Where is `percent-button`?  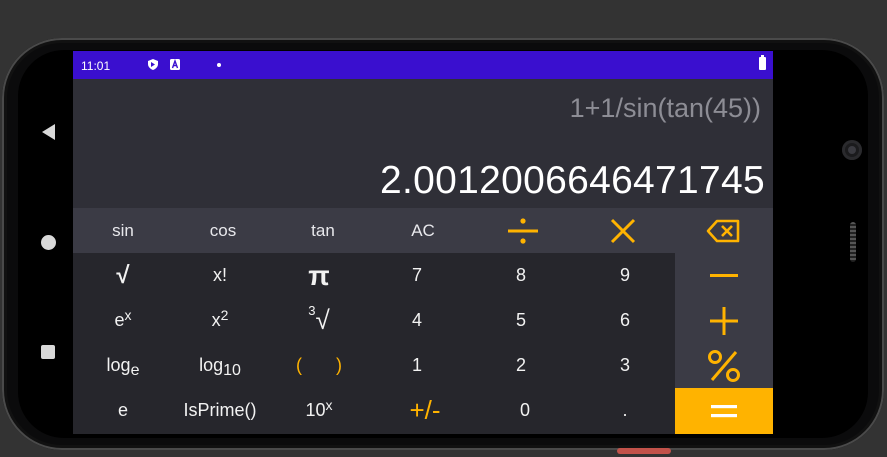
percent-button is located at coordinates (723, 365).